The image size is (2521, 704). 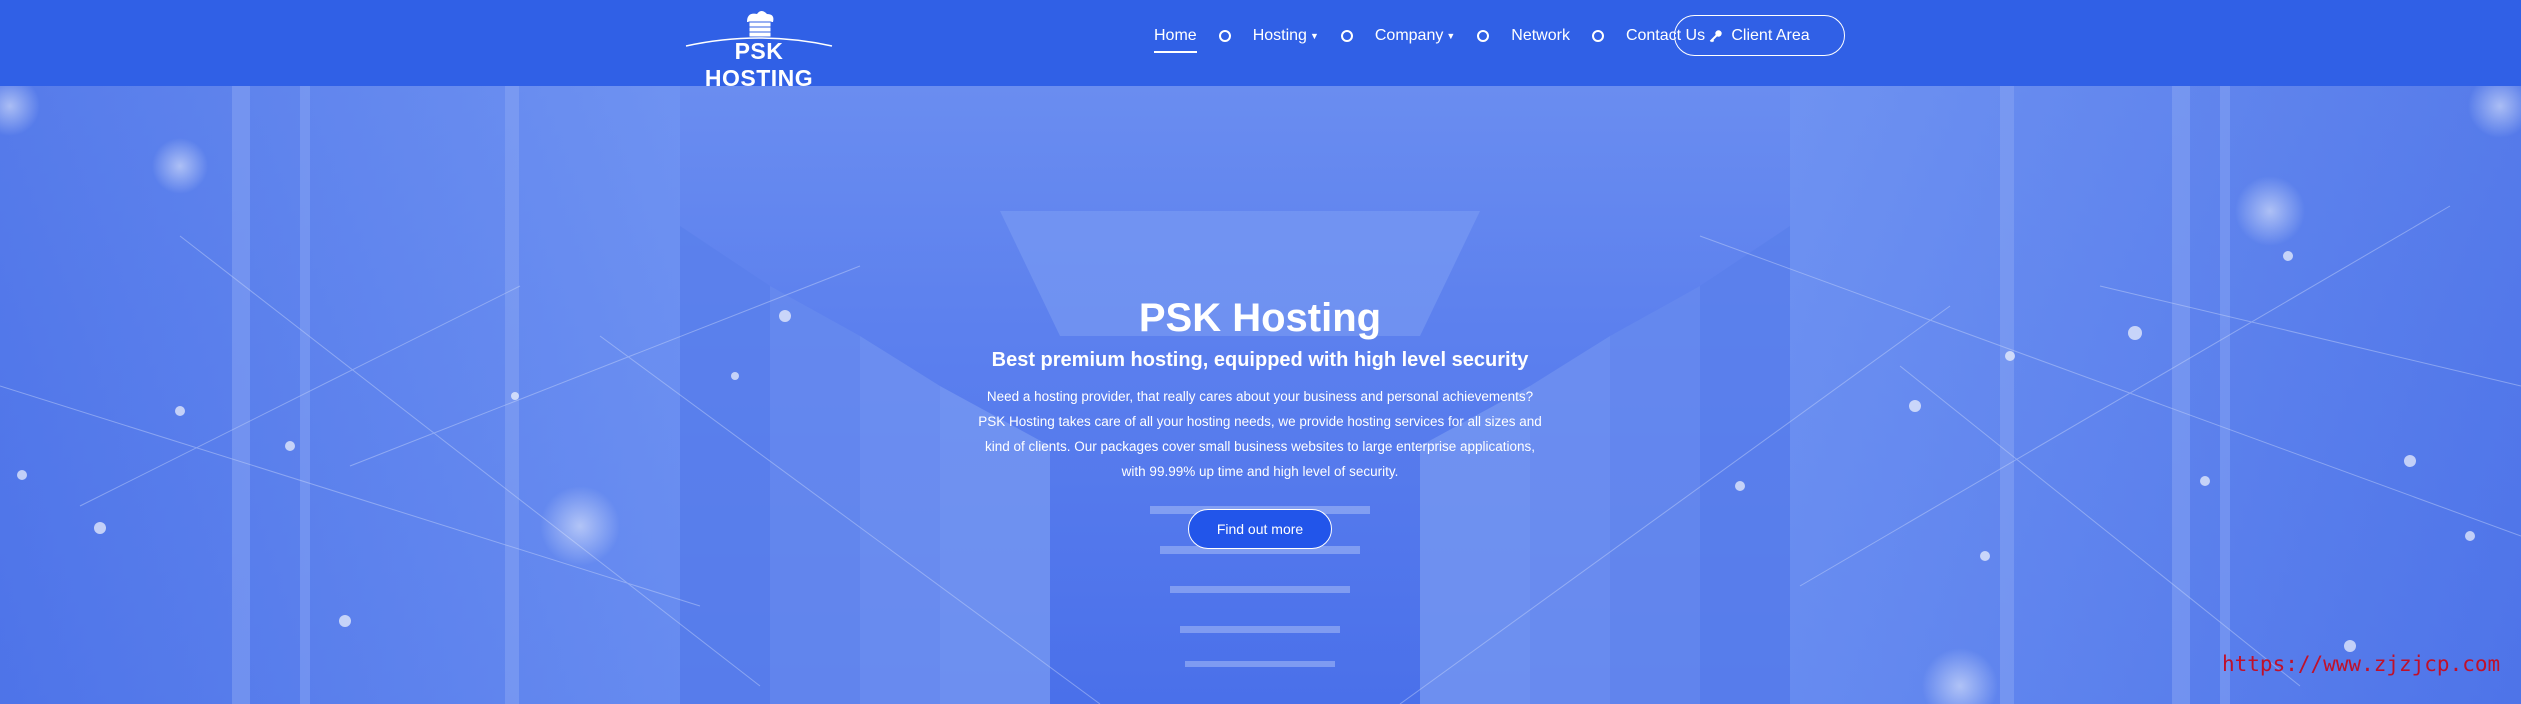 I want to click on nav-home: Home, so click(x=1175, y=40).